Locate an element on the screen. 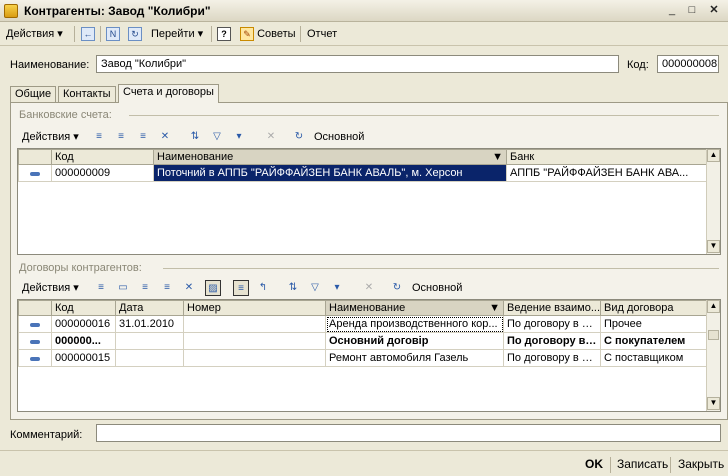 The height and width of the screenshot is (476, 728). contracts-section-title: Договоры контрагентов: is located at coordinates (80, 268).